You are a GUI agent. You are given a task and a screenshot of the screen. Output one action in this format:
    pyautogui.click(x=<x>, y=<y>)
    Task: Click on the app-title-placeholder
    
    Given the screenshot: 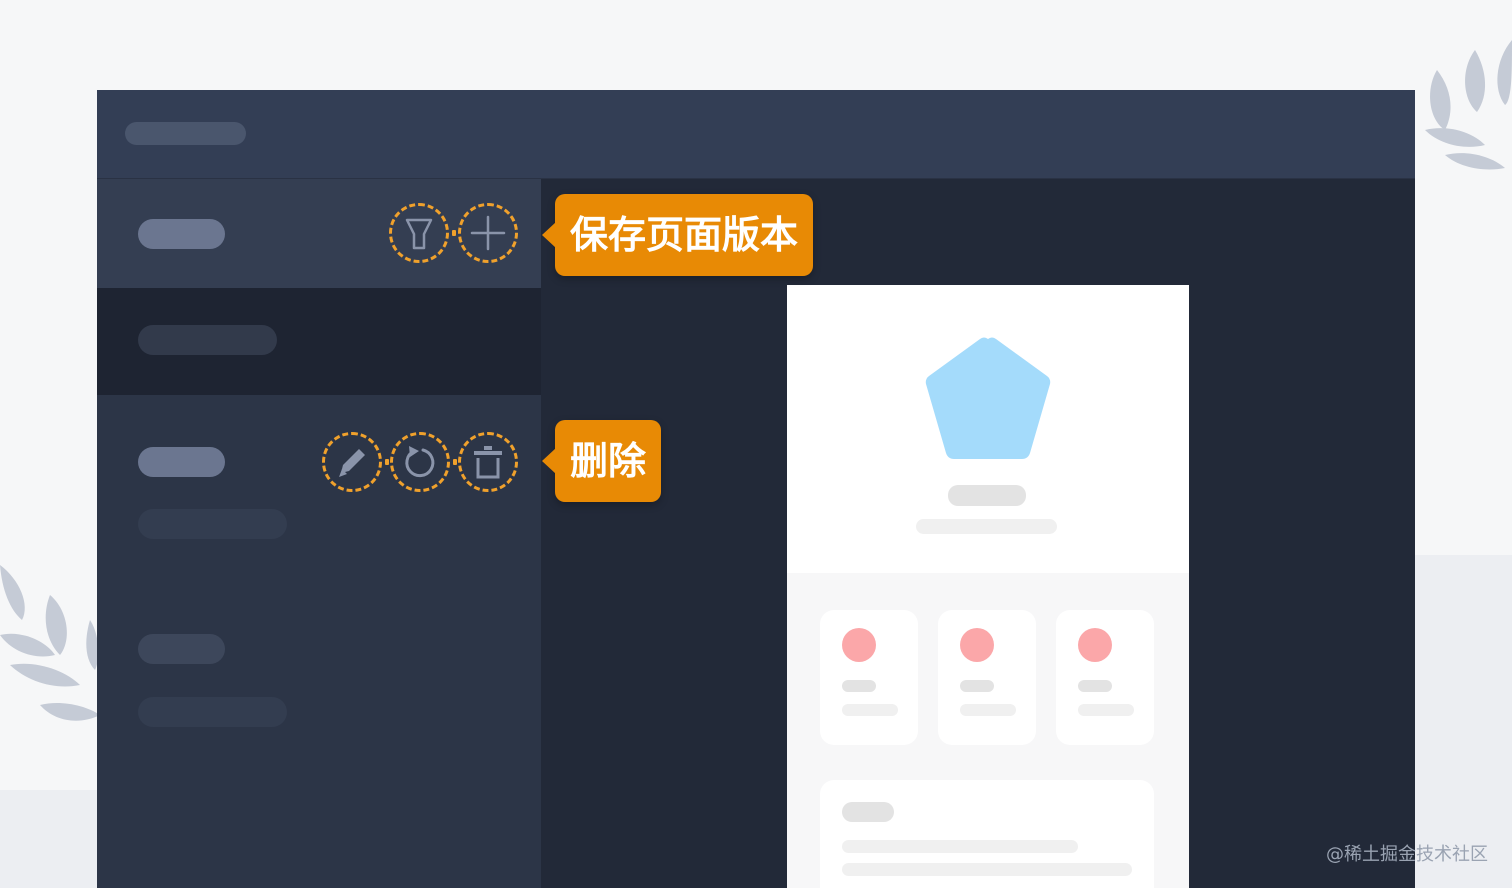 What is the action you would take?
    pyautogui.click(x=185, y=133)
    